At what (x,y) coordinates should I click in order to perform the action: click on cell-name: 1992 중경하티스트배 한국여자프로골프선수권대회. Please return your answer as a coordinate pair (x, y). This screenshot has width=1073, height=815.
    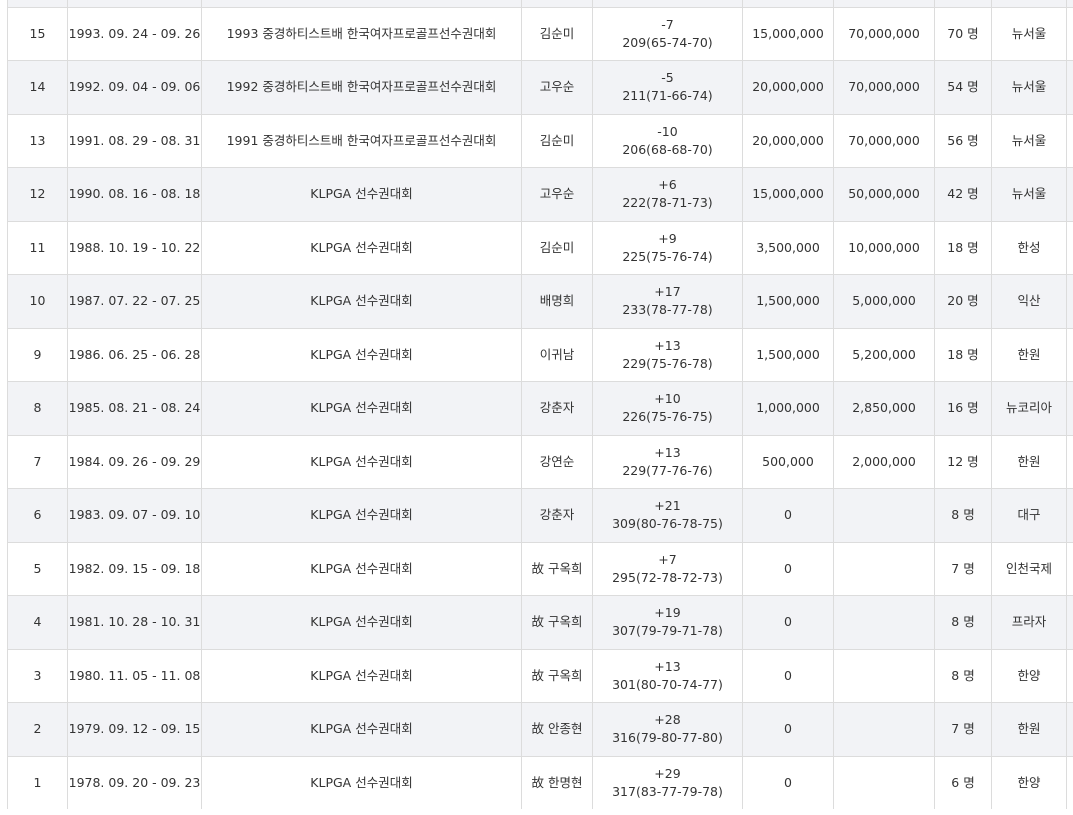
    Looking at the image, I should click on (361, 87).